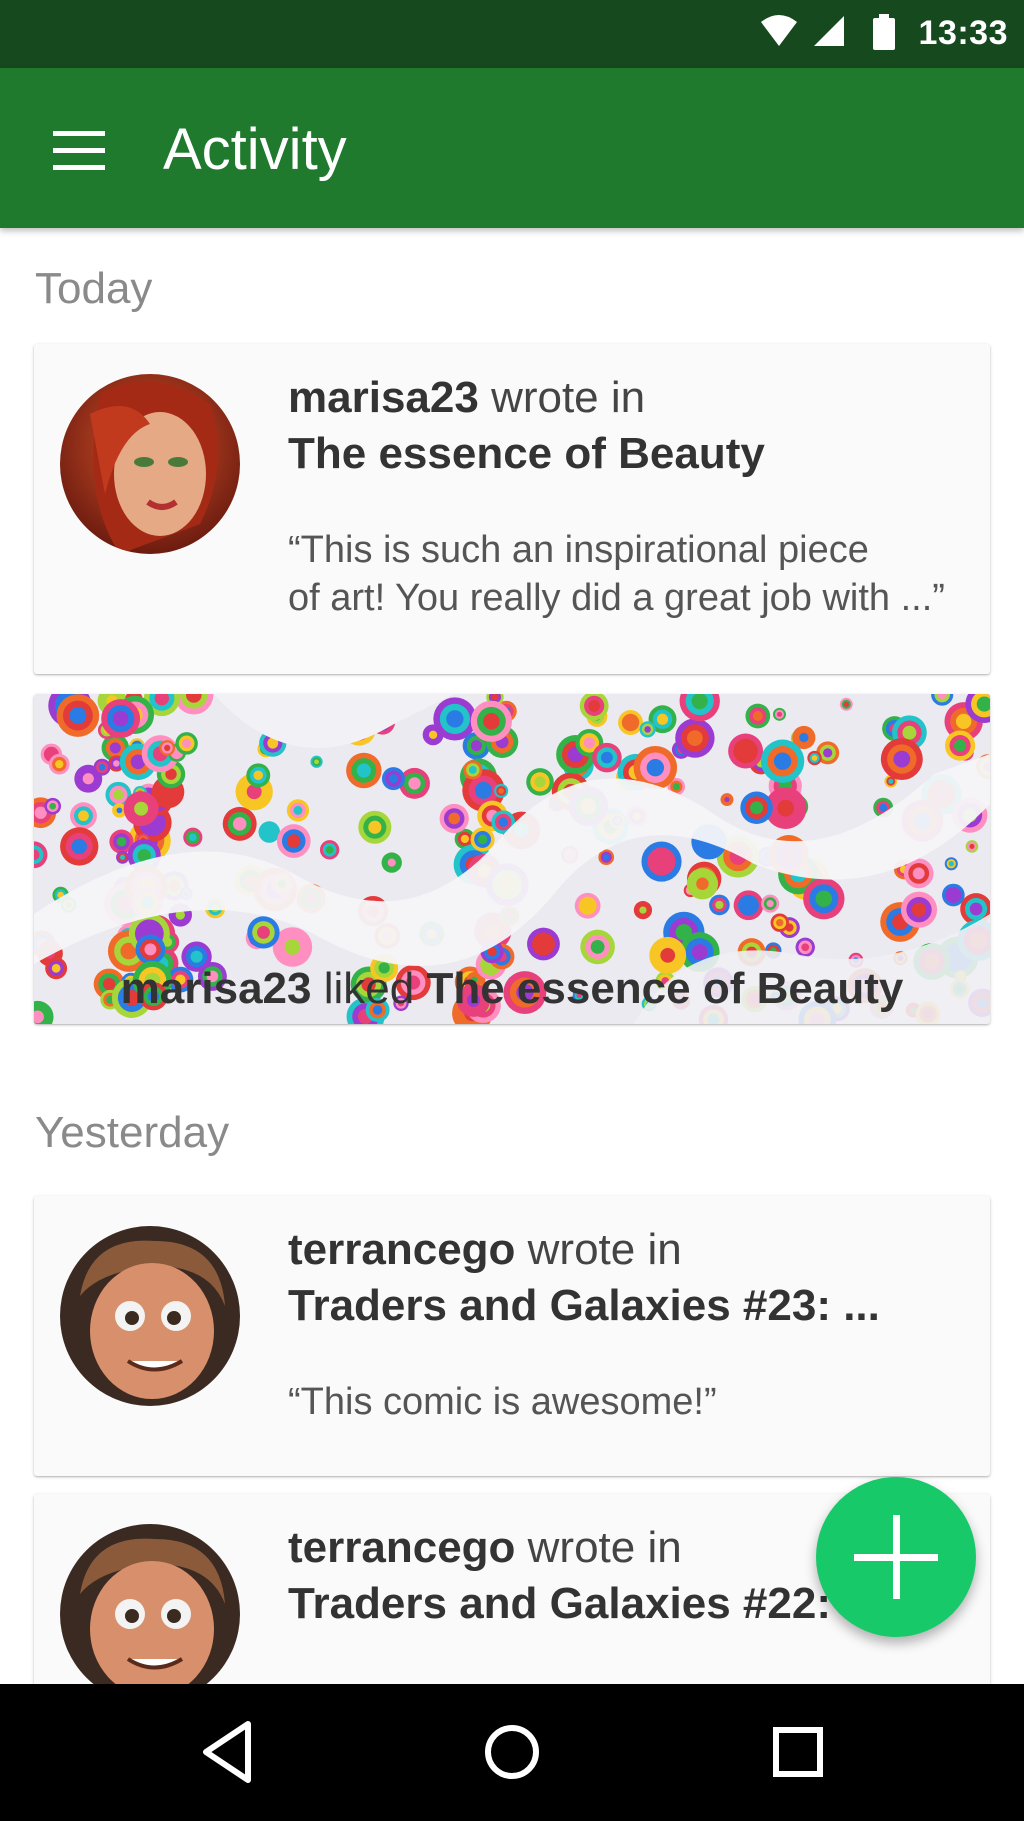 Image resolution: width=1024 pixels, height=1821 pixels. What do you see at coordinates (779, 30) in the screenshot?
I see `wifi-icon` at bounding box center [779, 30].